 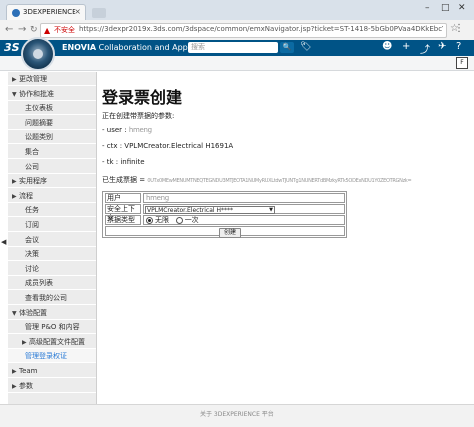 I want to click on once-radio: 一次, so click(x=187, y=220).